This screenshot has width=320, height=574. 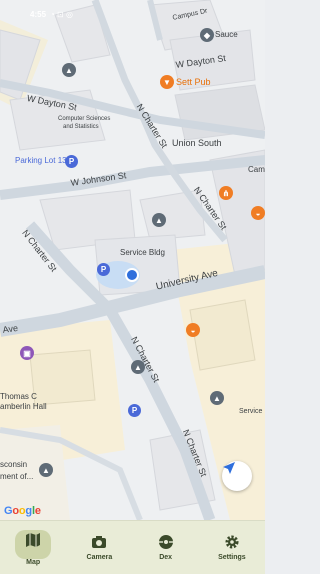 What do you see at coordinates (159, 220) in the screenshot?
I see `school-icon-2: ▲` at bounding box center [159, 220].